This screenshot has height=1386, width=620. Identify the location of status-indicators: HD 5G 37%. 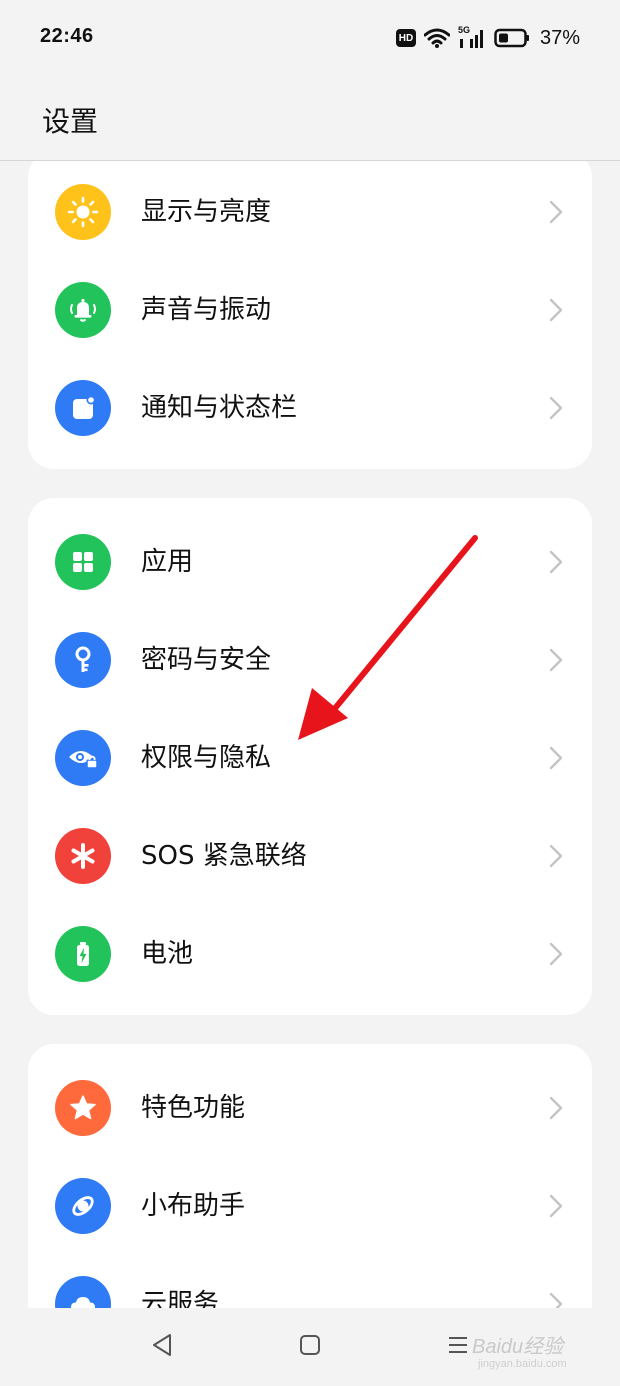
(487, 38).